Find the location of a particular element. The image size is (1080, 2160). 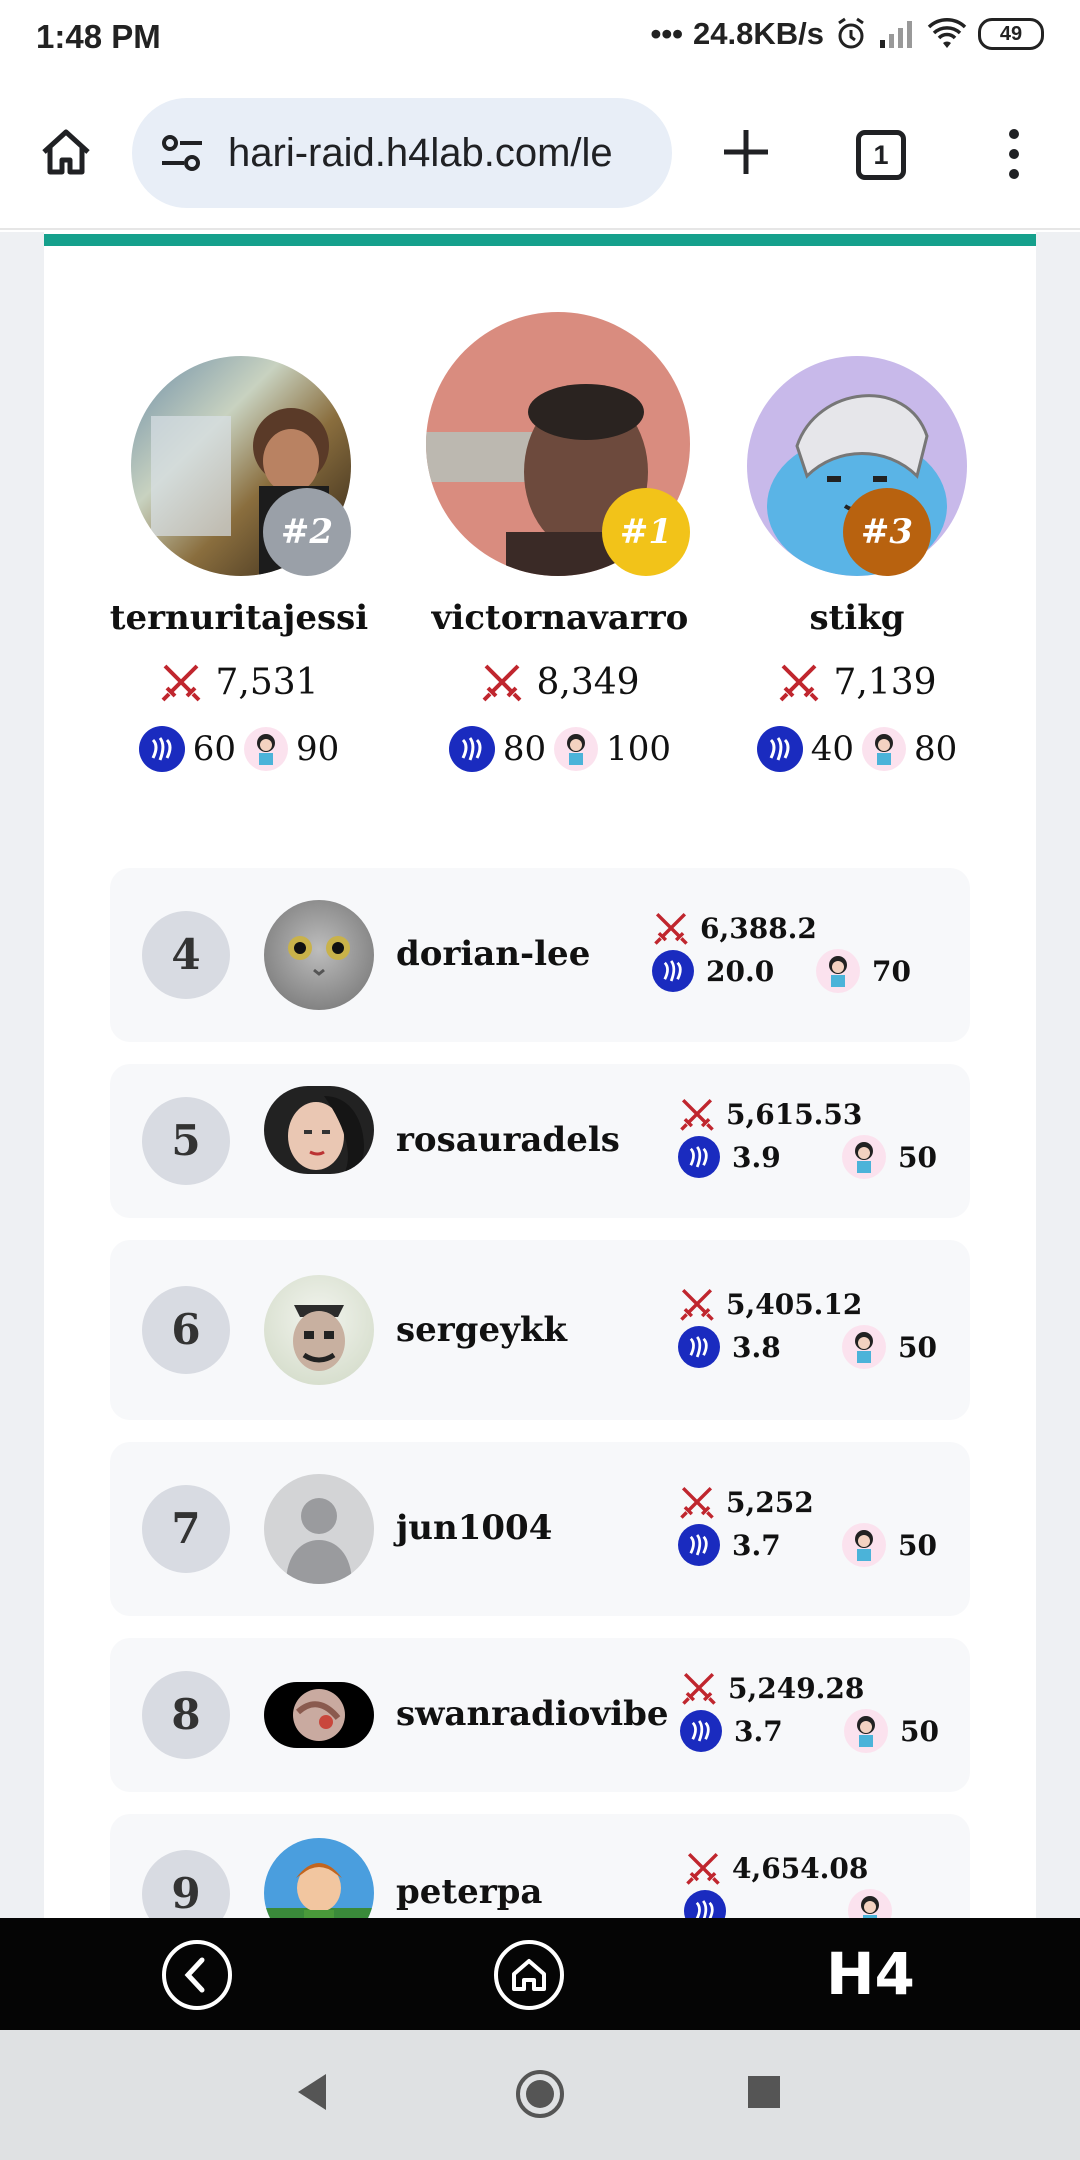

coin-reward: 60 is located at coordinates (214, 749).